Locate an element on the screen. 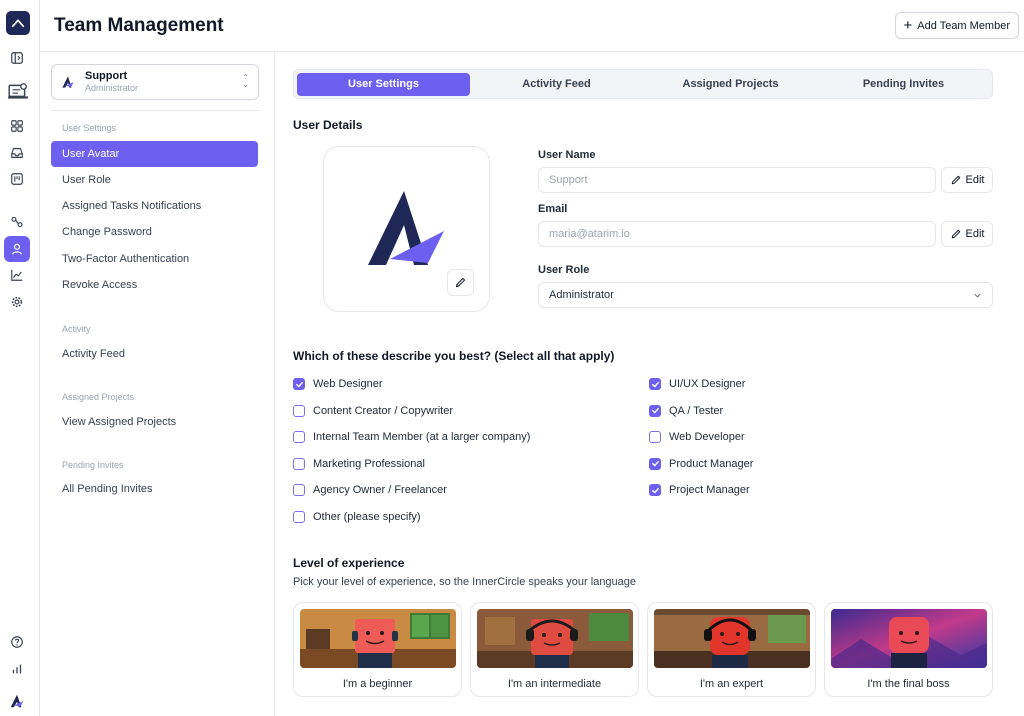 The image size is (1024, 716). experience-title: Level of experience is located at coordinates (349, 563).